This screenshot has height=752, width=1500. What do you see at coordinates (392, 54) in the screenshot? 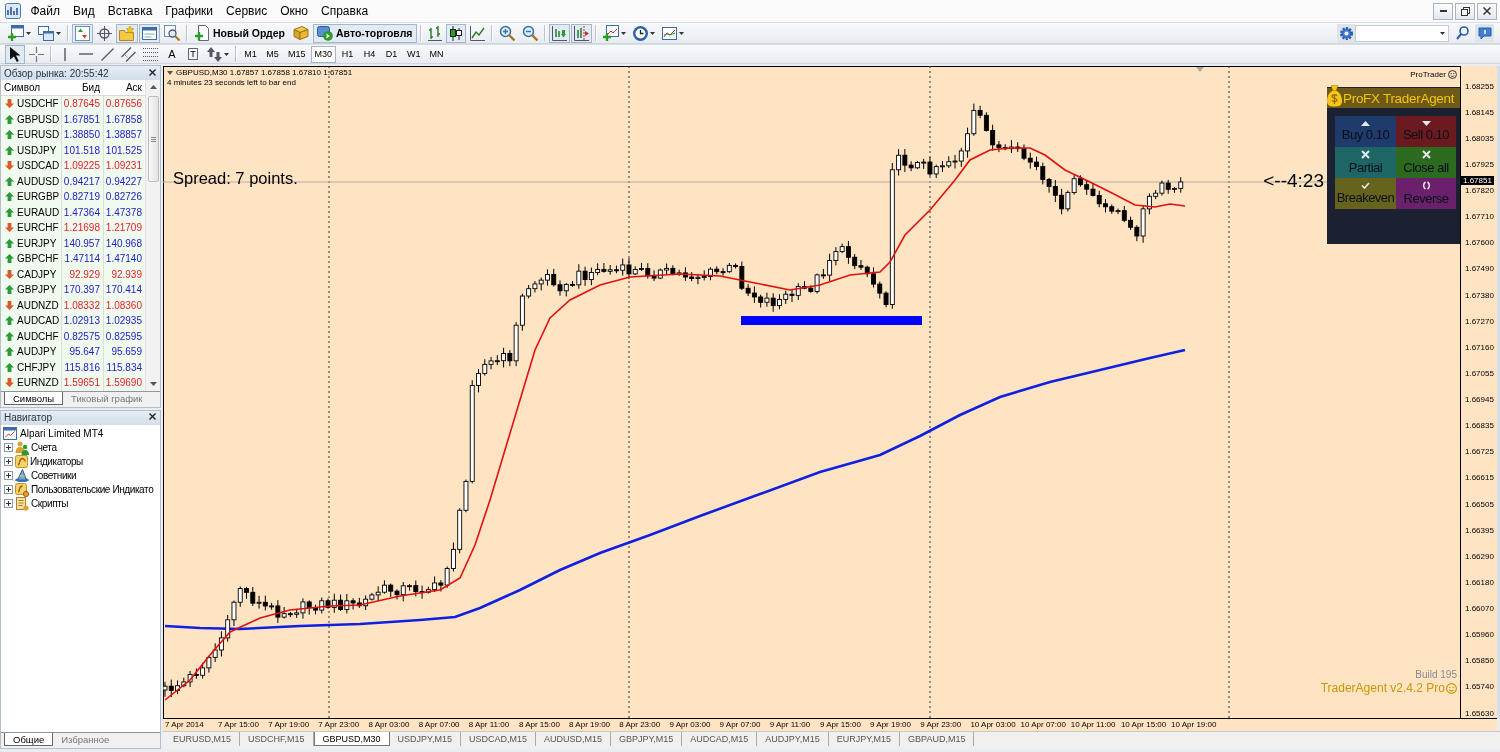
I see `timeframe-button: D1` at bounding box center [392, 54].